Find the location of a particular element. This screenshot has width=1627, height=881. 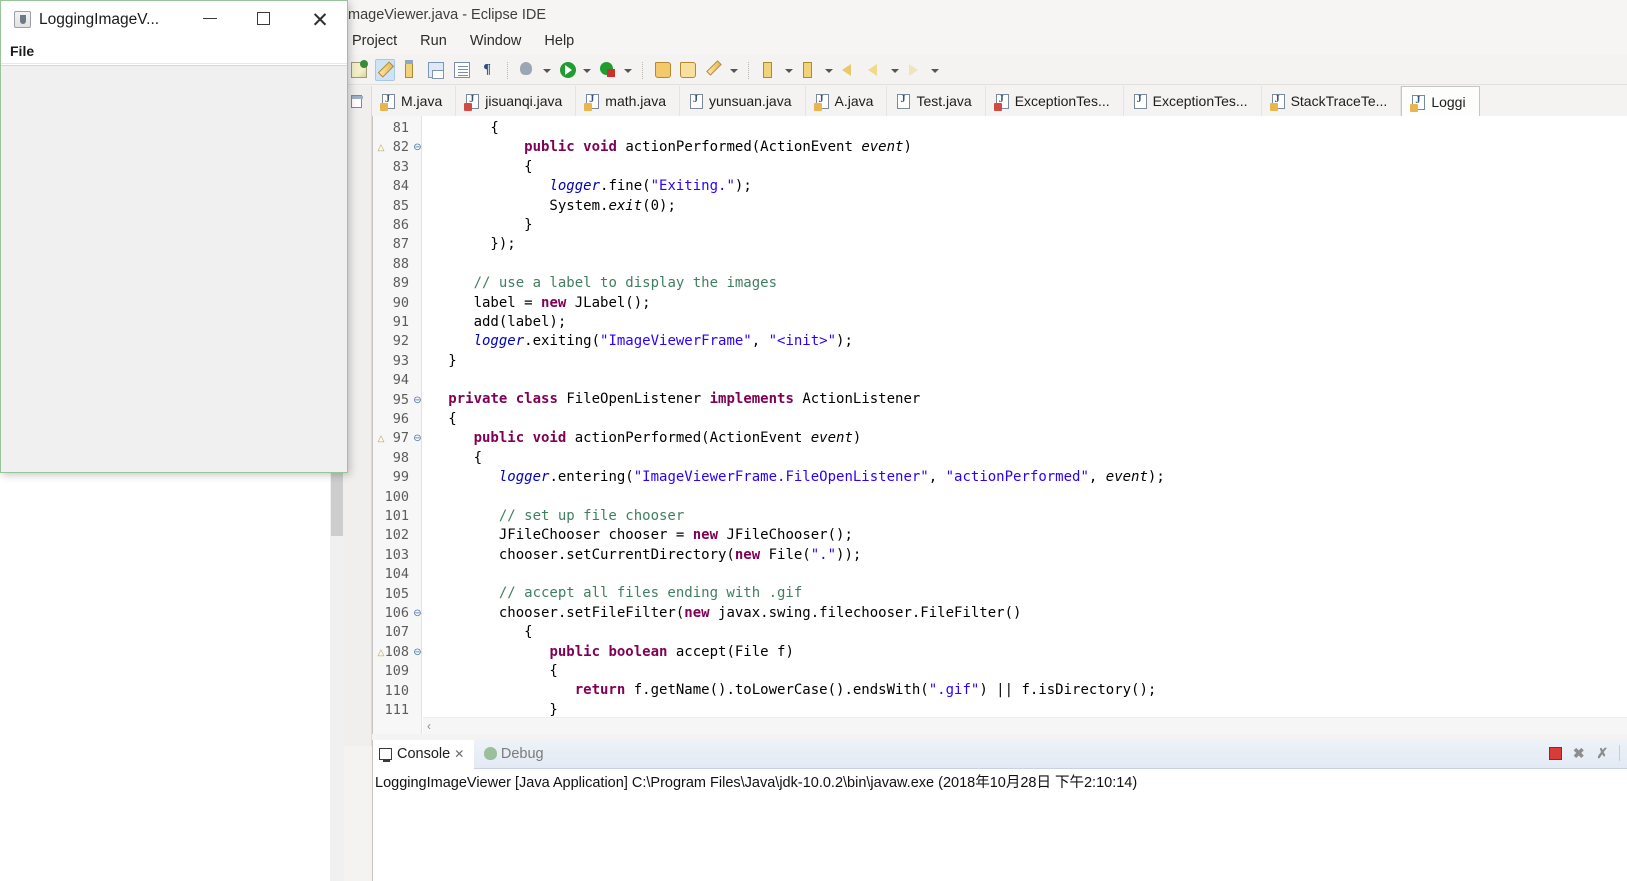

code-line: // set up file chooser is located at coordinates (1025, 516).